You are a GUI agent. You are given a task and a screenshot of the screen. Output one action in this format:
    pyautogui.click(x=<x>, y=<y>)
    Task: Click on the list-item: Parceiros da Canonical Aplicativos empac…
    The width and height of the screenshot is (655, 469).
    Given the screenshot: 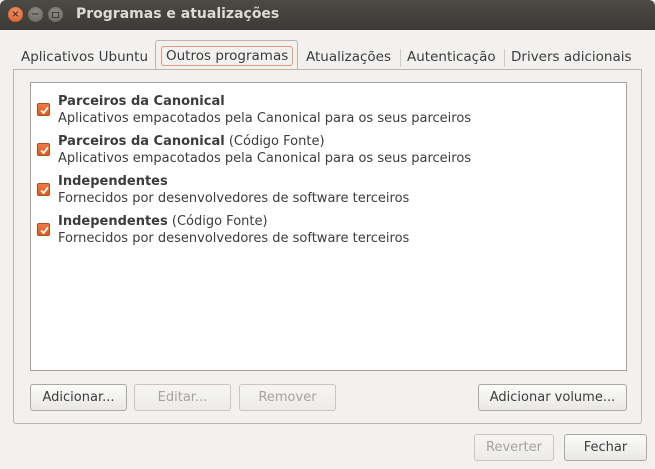 What is the action you would take?
    pyautogui.click(x=327, y=109)
    